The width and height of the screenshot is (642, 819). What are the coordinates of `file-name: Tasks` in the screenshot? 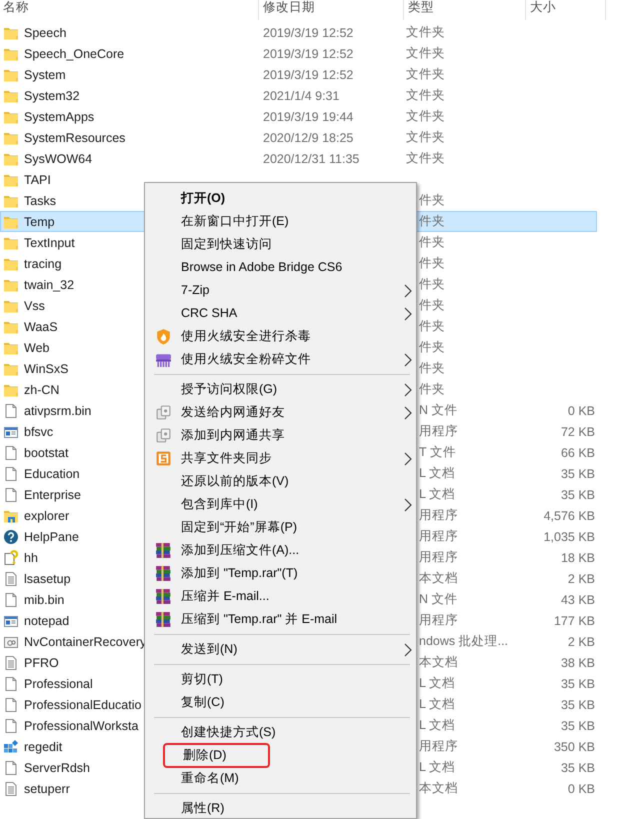 It's located at (40, 201).